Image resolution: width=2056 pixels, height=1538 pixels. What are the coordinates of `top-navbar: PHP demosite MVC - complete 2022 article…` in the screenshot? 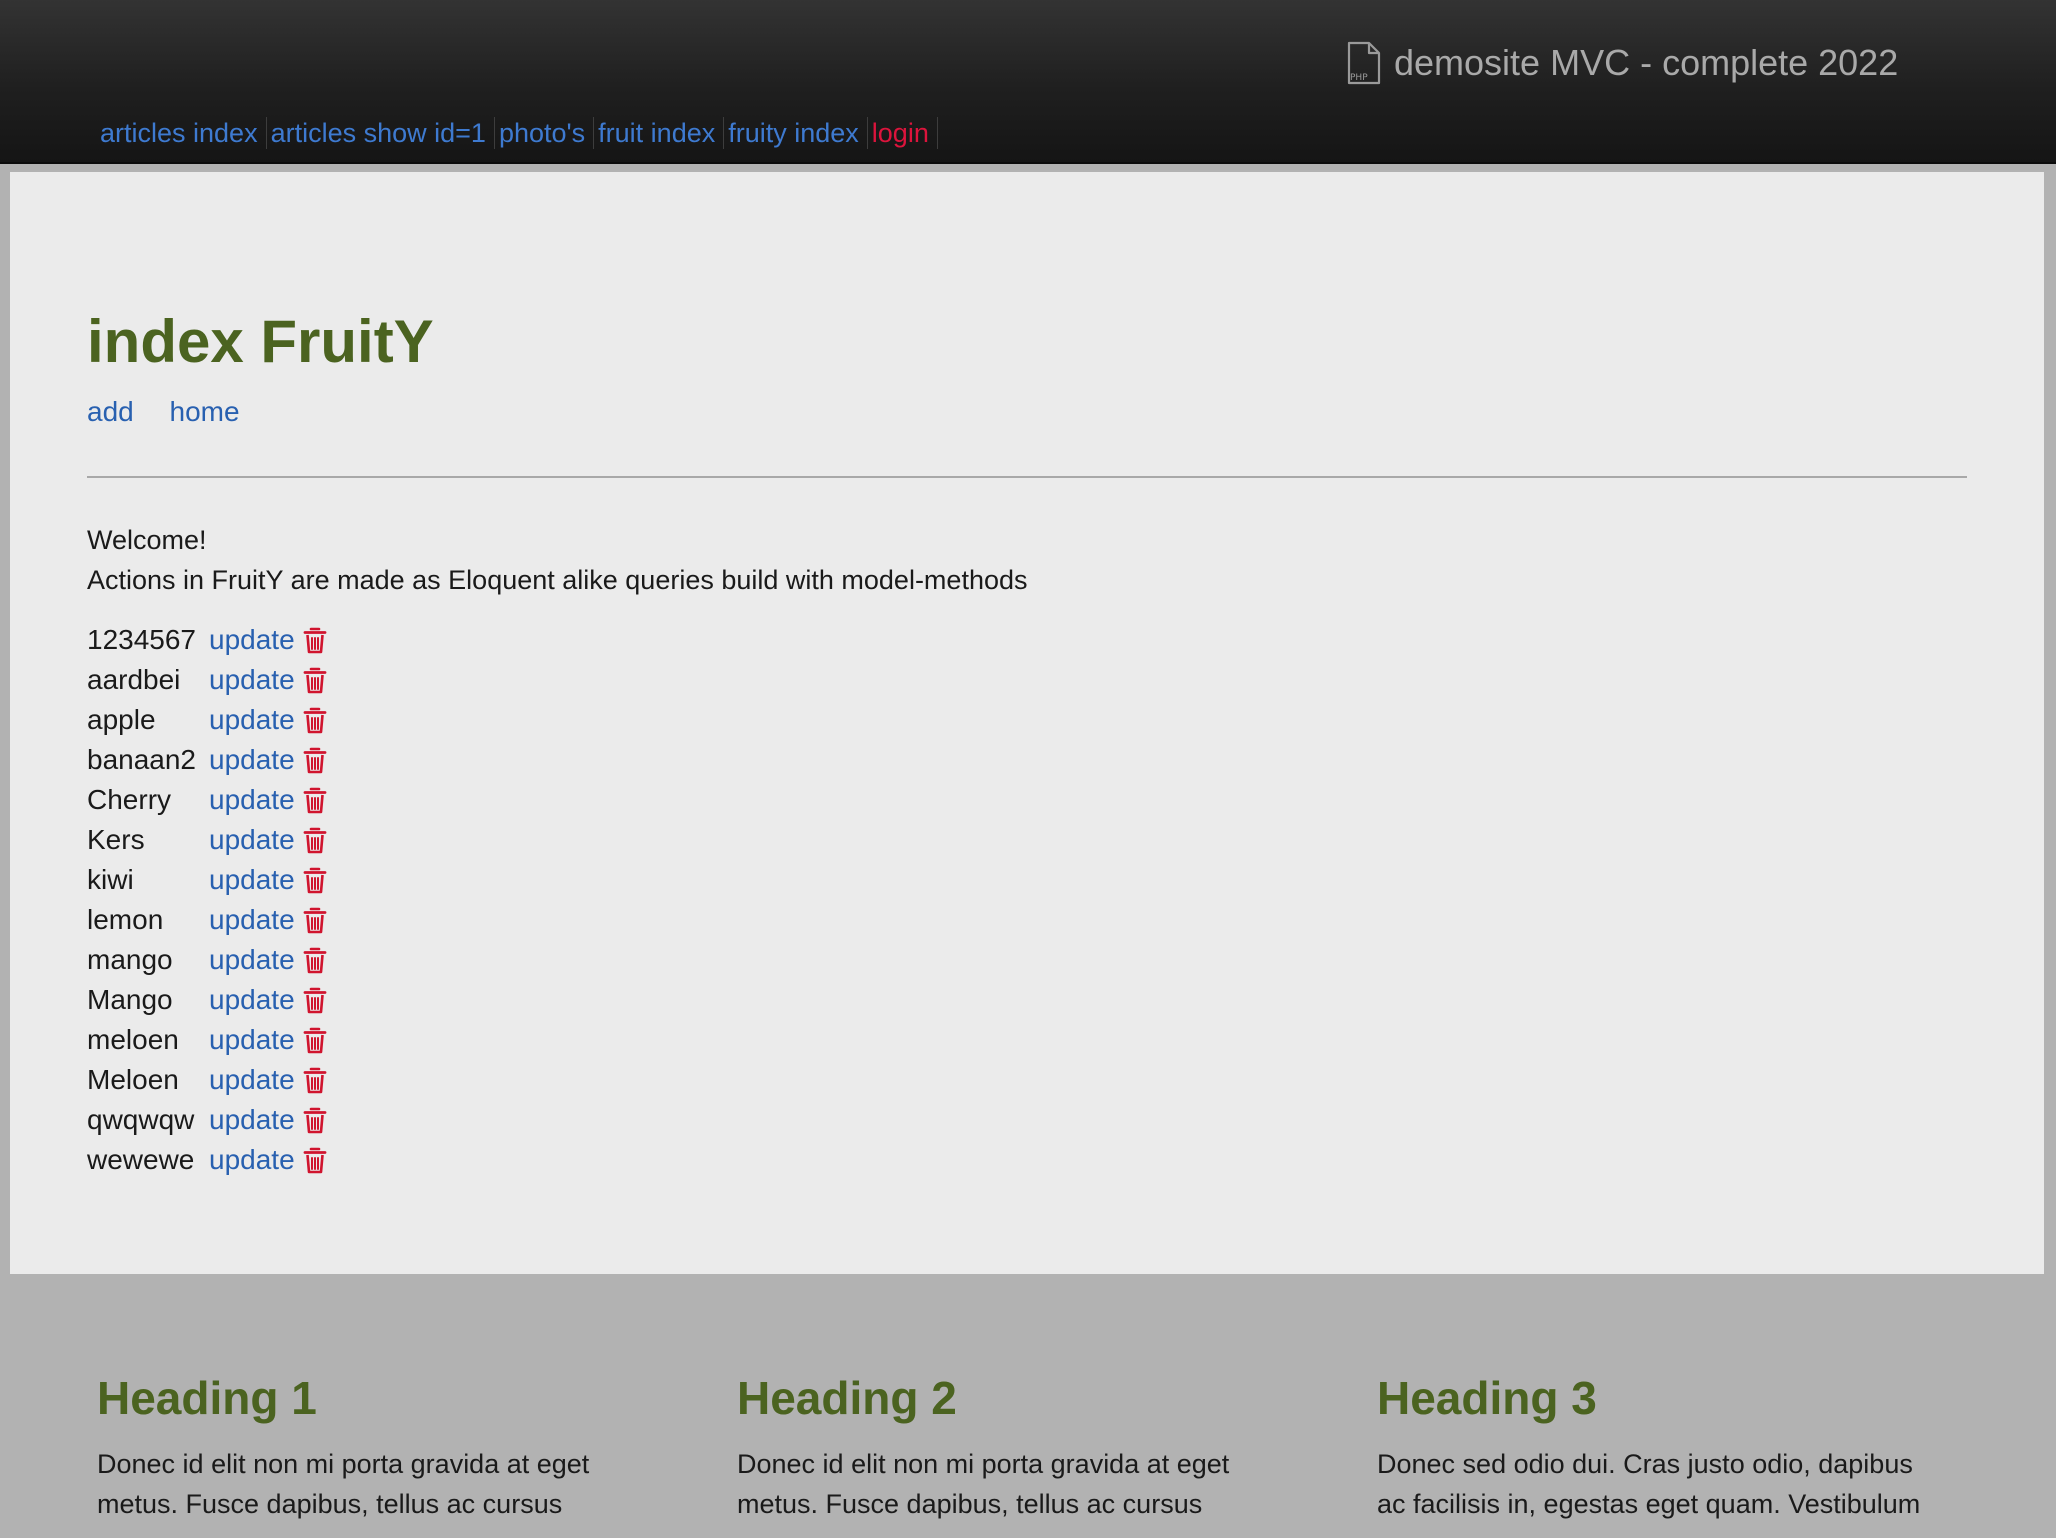 It's located at (1028, 82).